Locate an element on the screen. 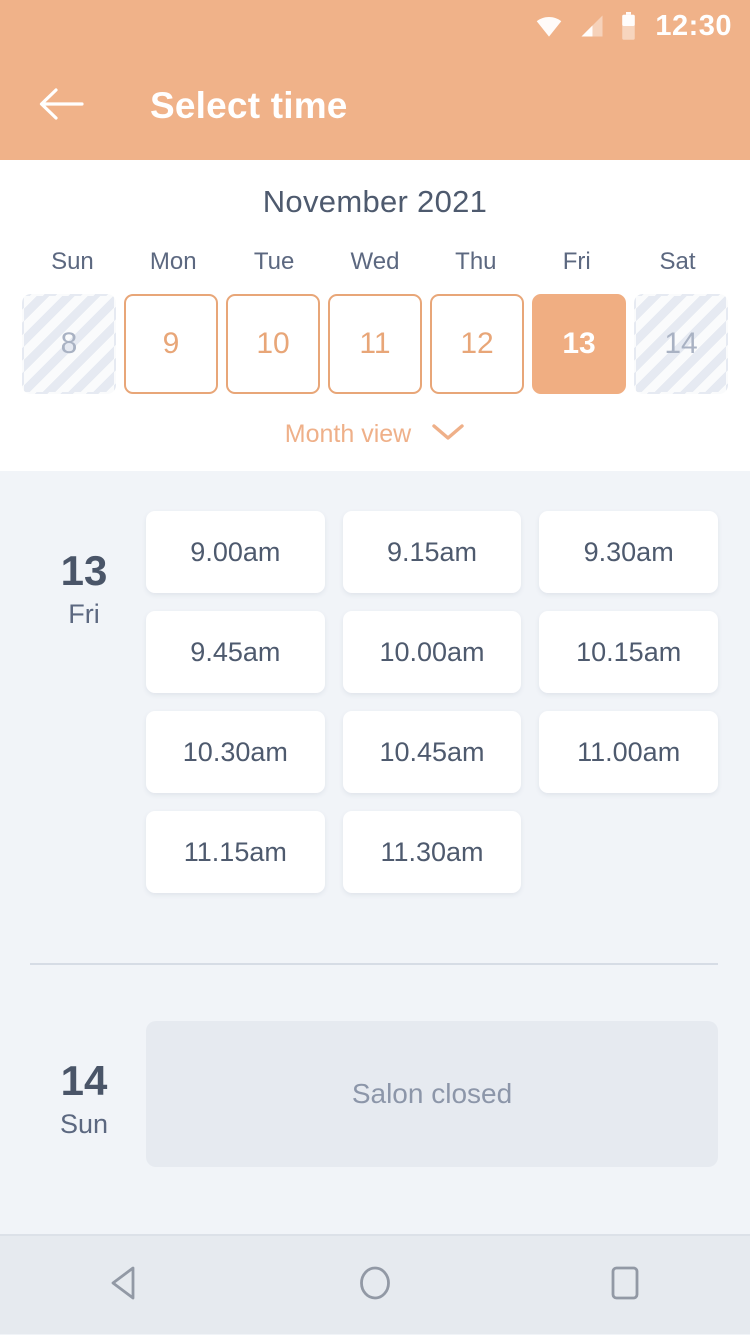  nav-recents-button is located at coordinates (625, 1285).